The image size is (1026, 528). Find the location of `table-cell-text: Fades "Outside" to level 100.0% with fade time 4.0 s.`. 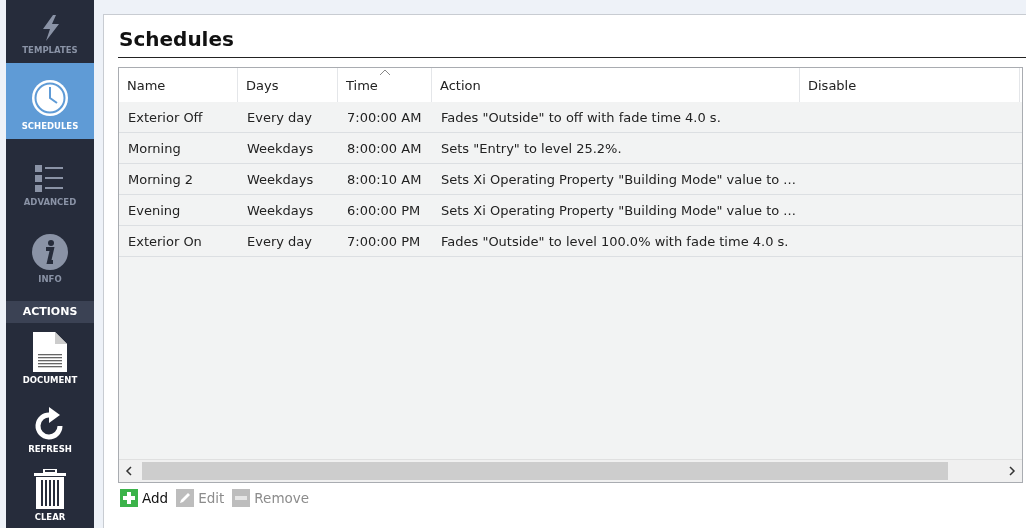

table-cell-text: Fades "Outside" to level 100.0% with fade time 4.0 s. is located at coordinates (615, 241).